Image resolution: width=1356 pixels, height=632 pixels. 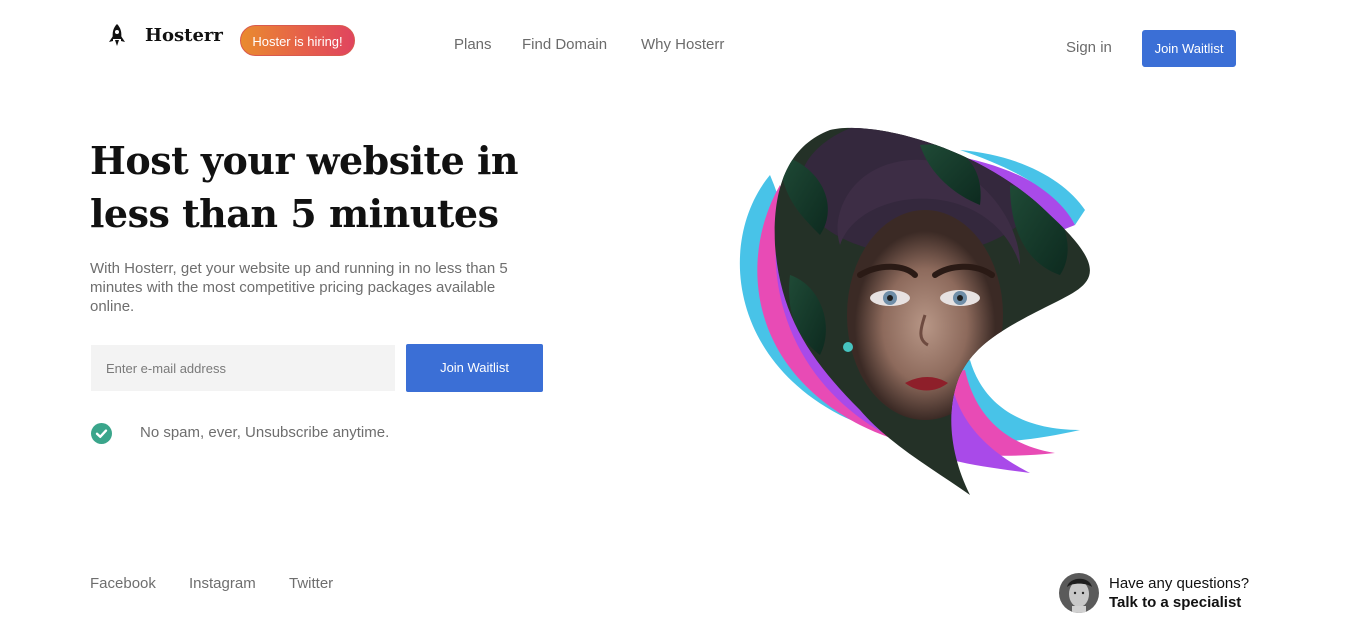 I want to click on check-circle-icon, so click(x=101, y=433).